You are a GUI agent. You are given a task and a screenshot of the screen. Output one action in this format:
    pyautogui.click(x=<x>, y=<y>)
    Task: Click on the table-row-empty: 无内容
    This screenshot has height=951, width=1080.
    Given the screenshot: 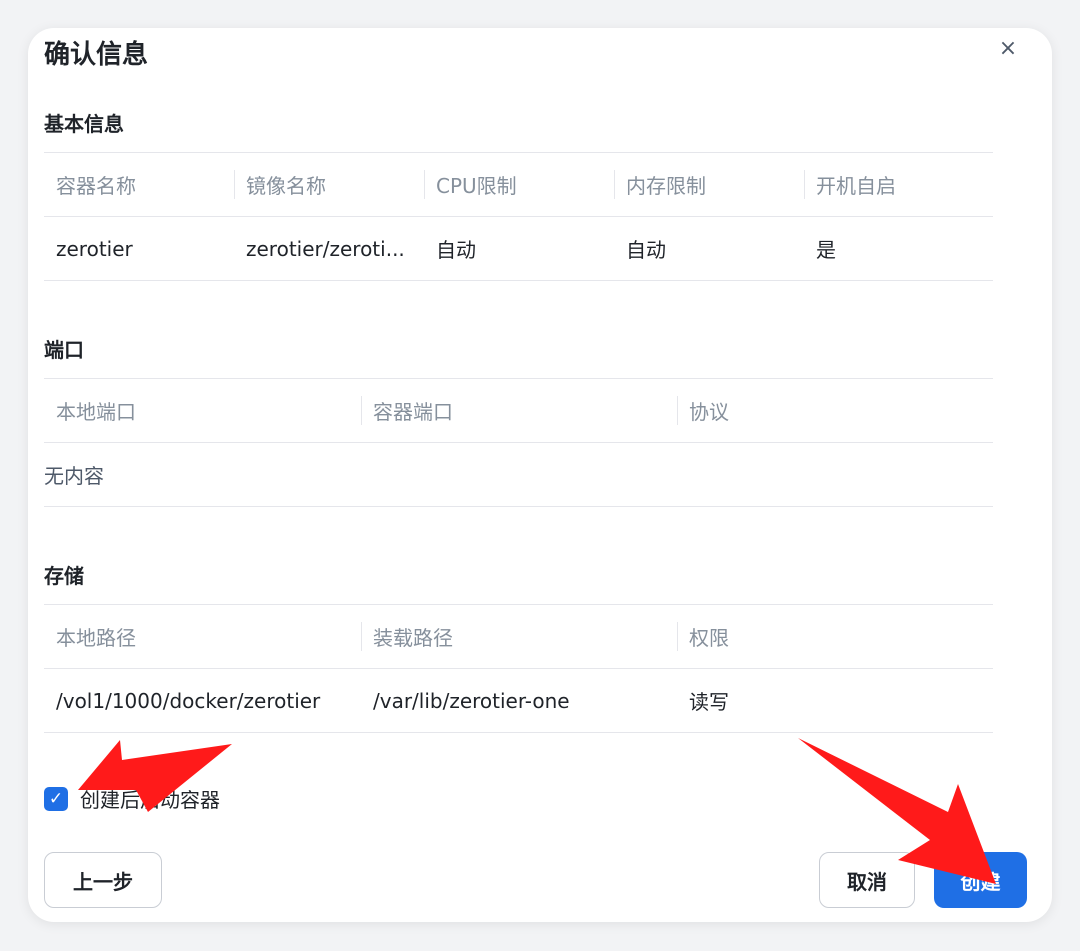 What is the action you would take?
    pyautogui.click(x=518, y=474)
    